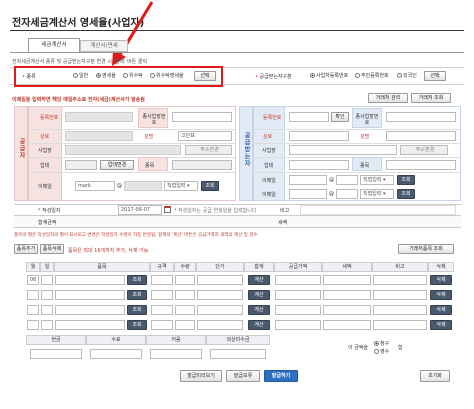  What do you see at coordinates (377, 180) in the screenshot?
I see `buyer-email-domain-select-1: 직접입력 ▾` at bounding box center [377, 180].